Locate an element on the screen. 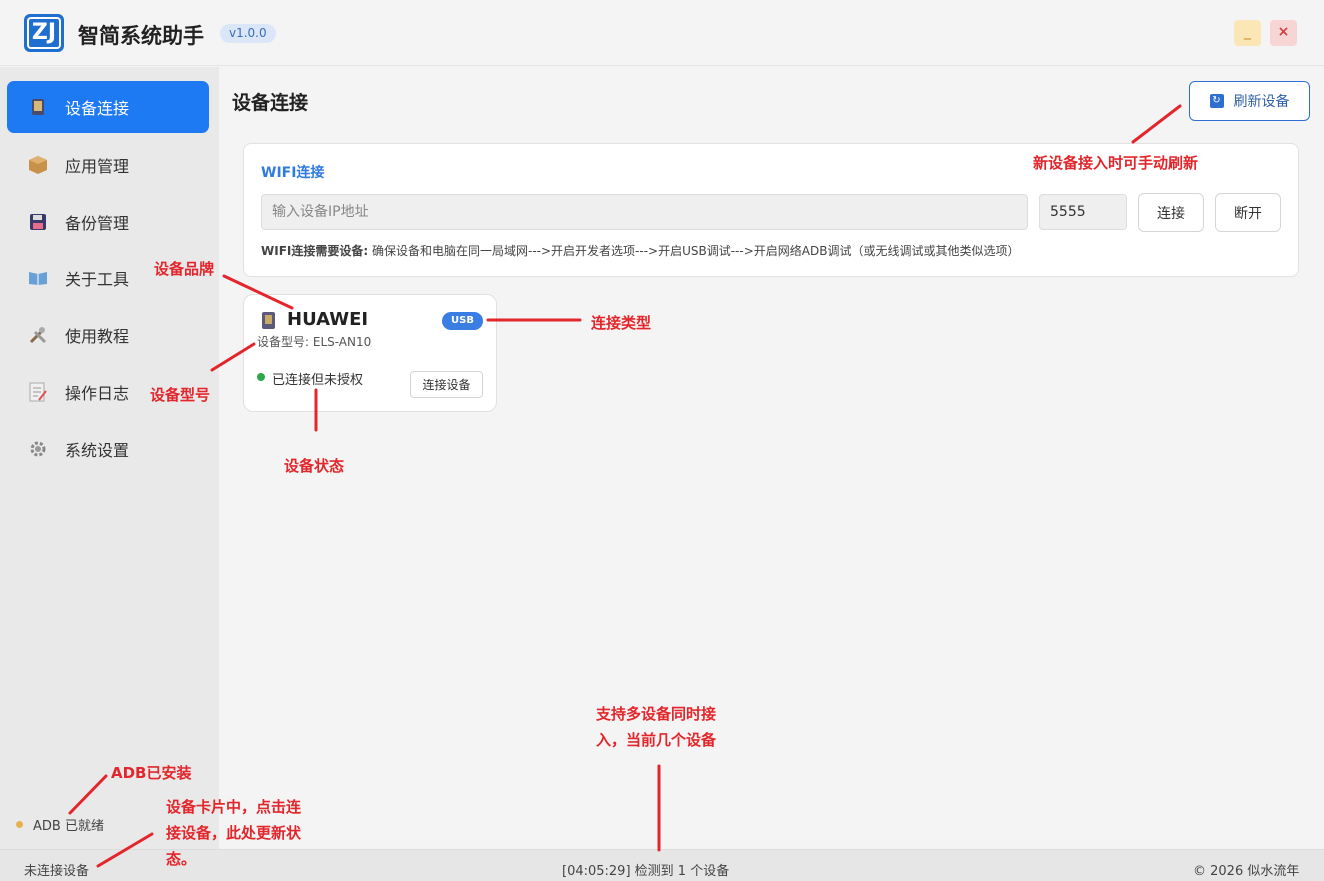 This screenshot has width=1324, height=881. tablet-icon is located at coordinates (38, 107).